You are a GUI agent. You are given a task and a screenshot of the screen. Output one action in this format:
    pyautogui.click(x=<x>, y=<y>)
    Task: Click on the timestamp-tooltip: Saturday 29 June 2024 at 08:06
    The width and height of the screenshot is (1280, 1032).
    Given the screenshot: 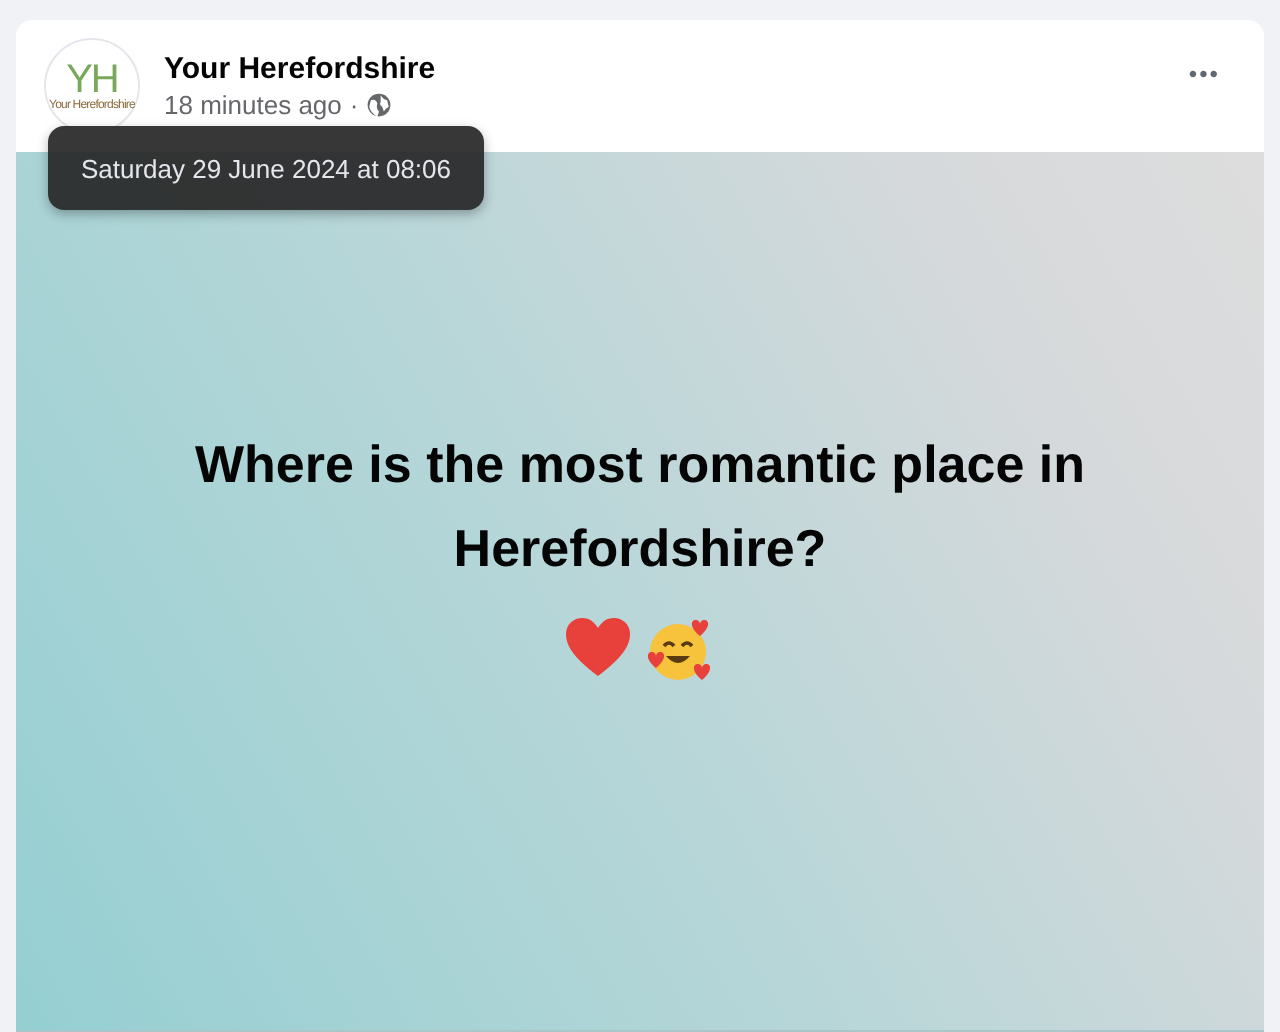 What is the action you would take?
    pyautogui.click(x=266, y=168)
    